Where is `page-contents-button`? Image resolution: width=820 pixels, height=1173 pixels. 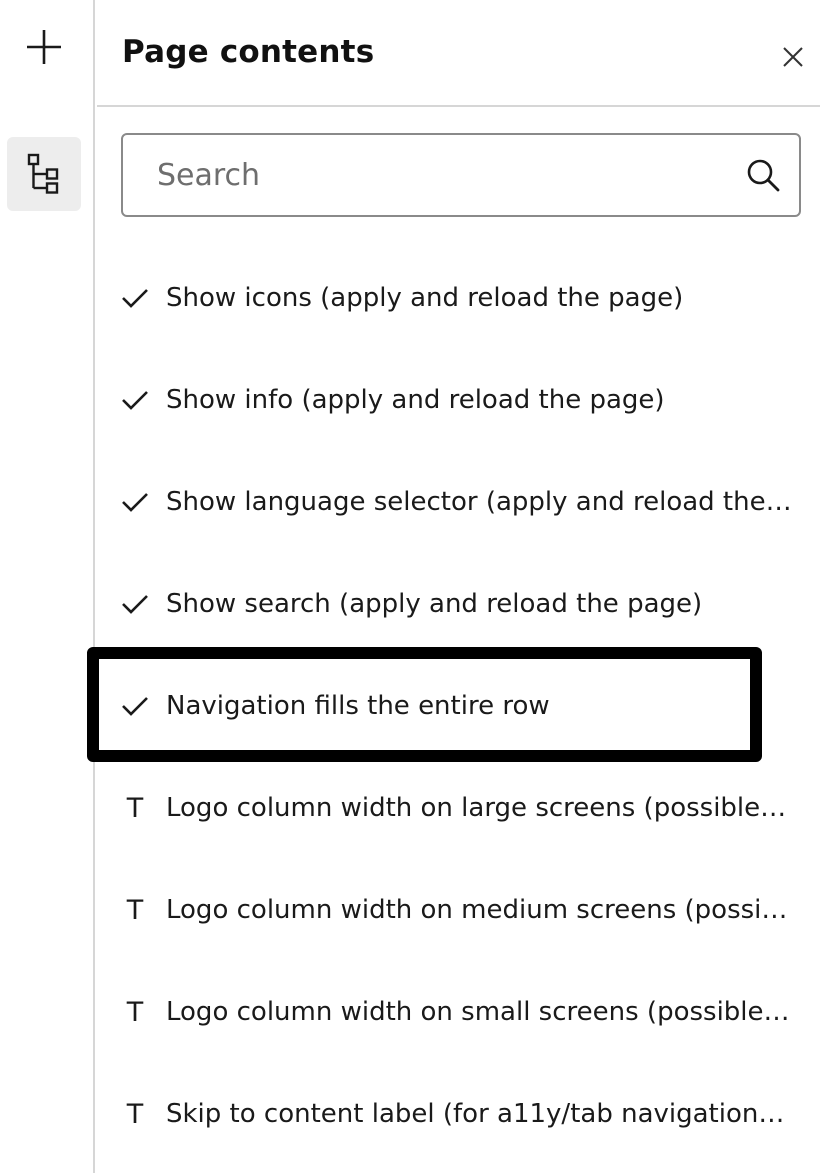
page-contents-button is located at coordinates (44, 174).